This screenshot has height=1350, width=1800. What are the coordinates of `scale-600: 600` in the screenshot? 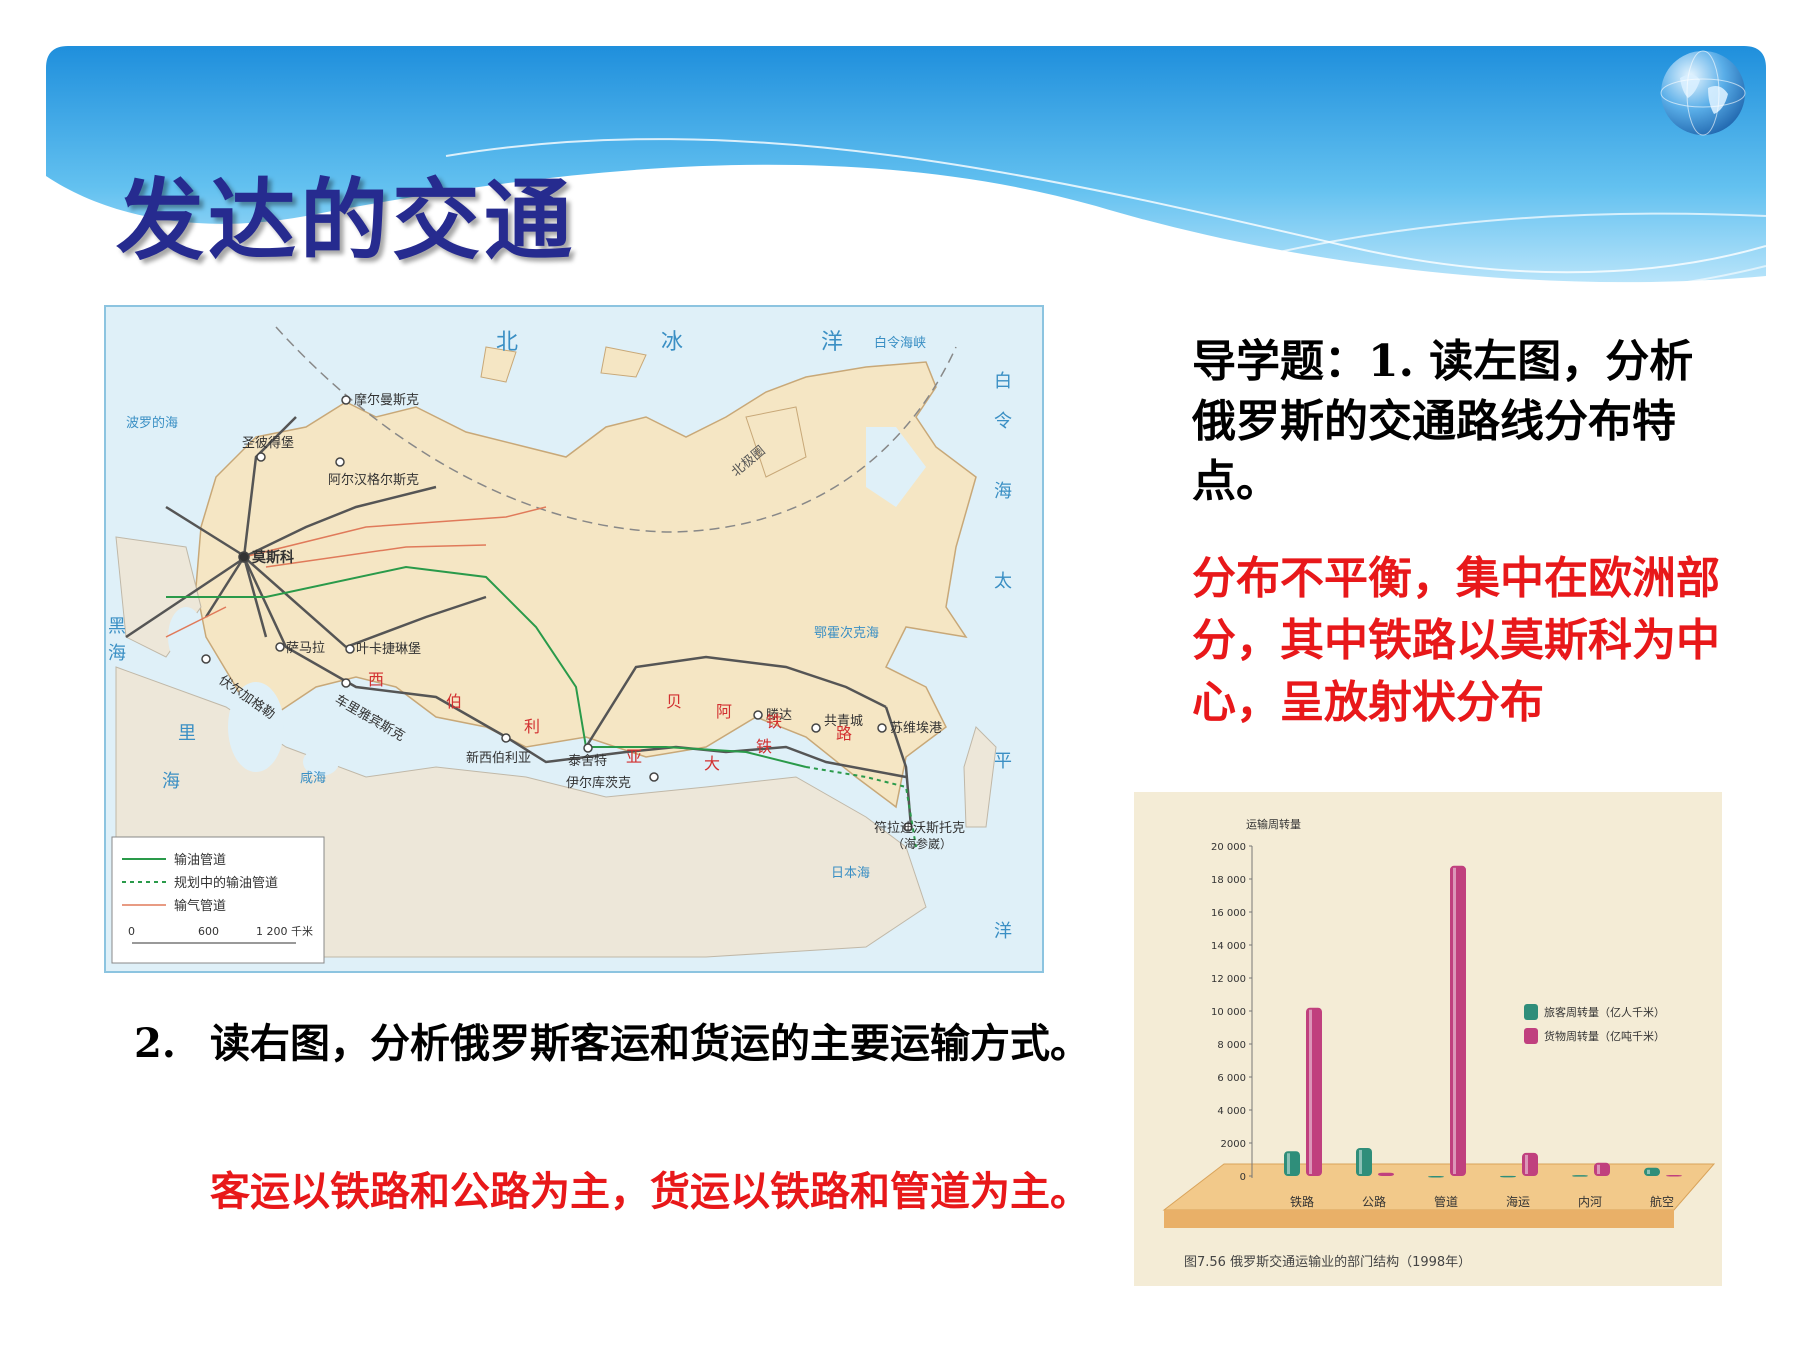 It's located at (208, 931).